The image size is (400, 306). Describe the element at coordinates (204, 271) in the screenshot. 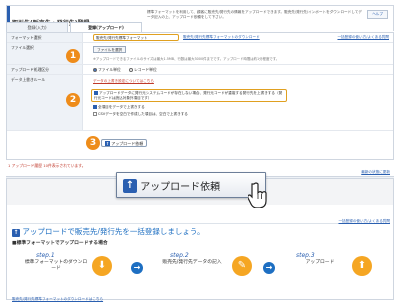

I see `step-2: ✎ step.2 販売先/発行先データの記入` at that location.